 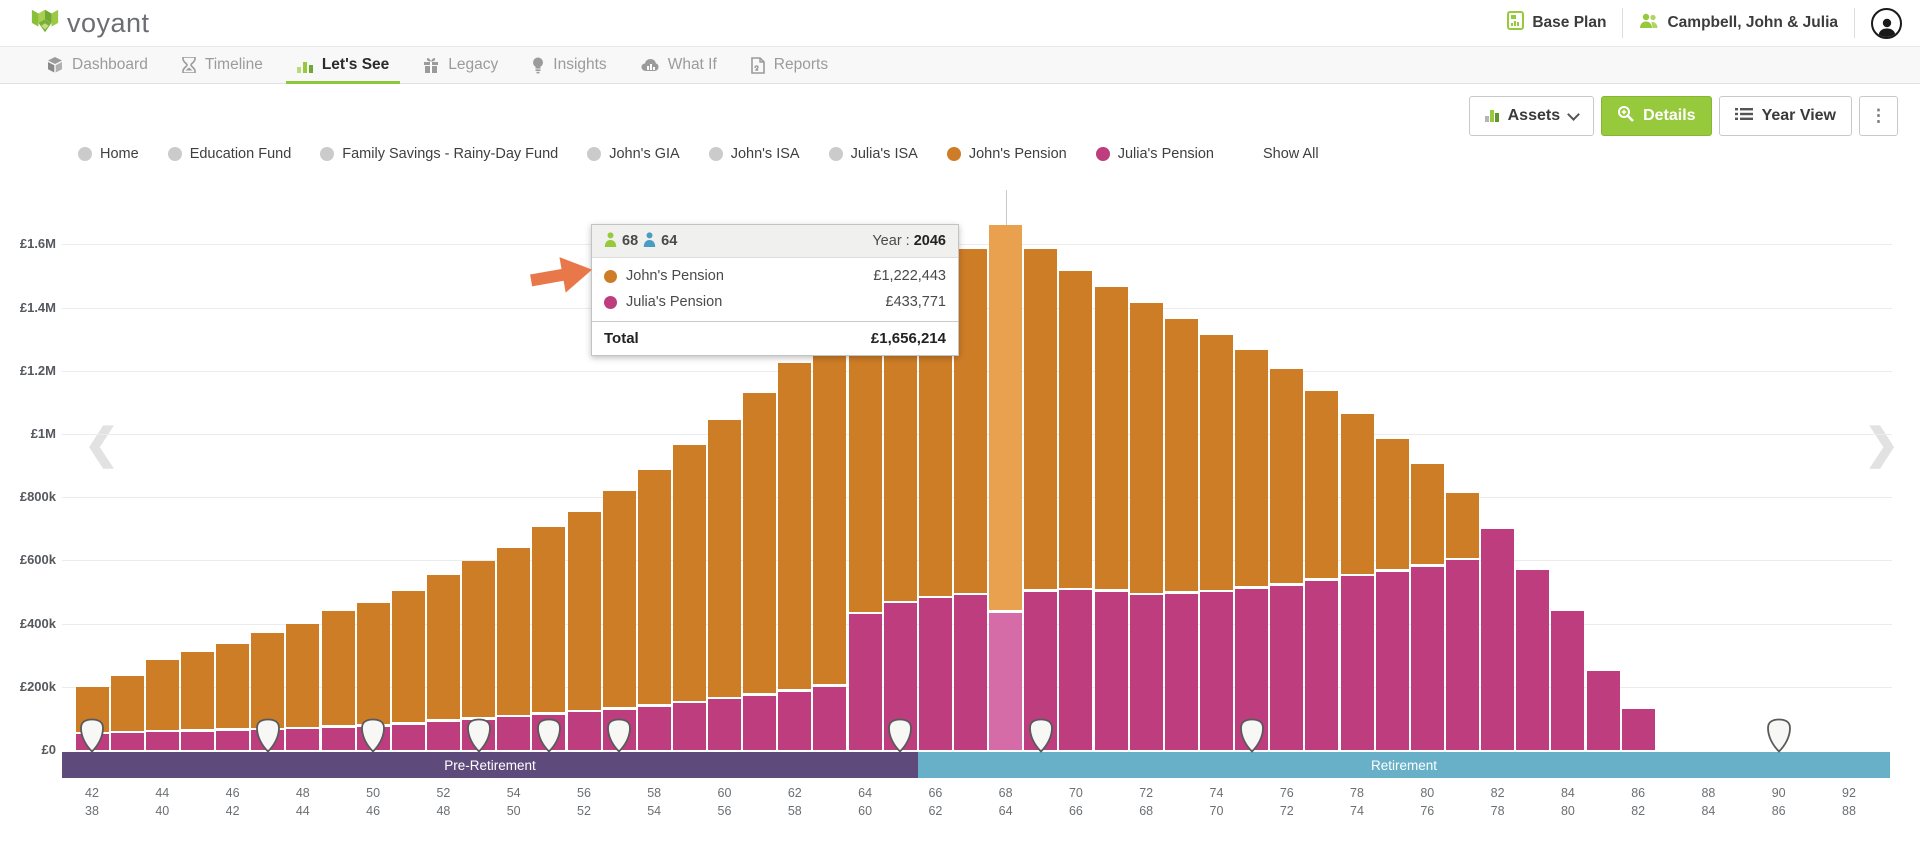 What do you see at coordinates (92, 793) in the screenshot?
I see `x-axis-label-john: 42` at bounding box center [92, 793].